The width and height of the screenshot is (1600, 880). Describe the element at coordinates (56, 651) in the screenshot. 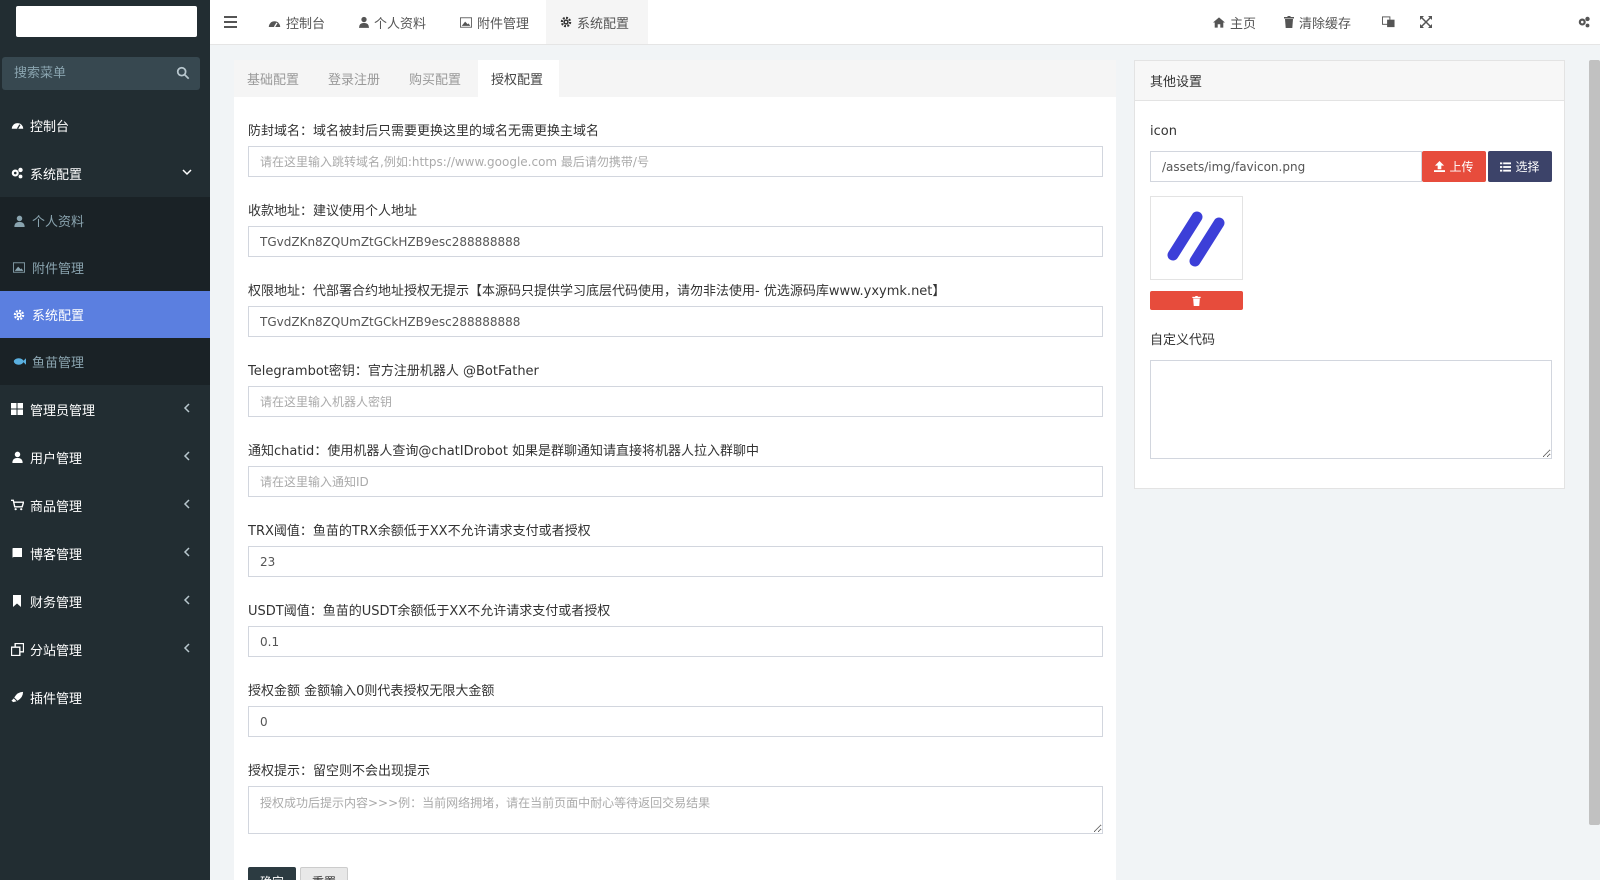

I see `sidebar-item-label: 分站管理` at that location.